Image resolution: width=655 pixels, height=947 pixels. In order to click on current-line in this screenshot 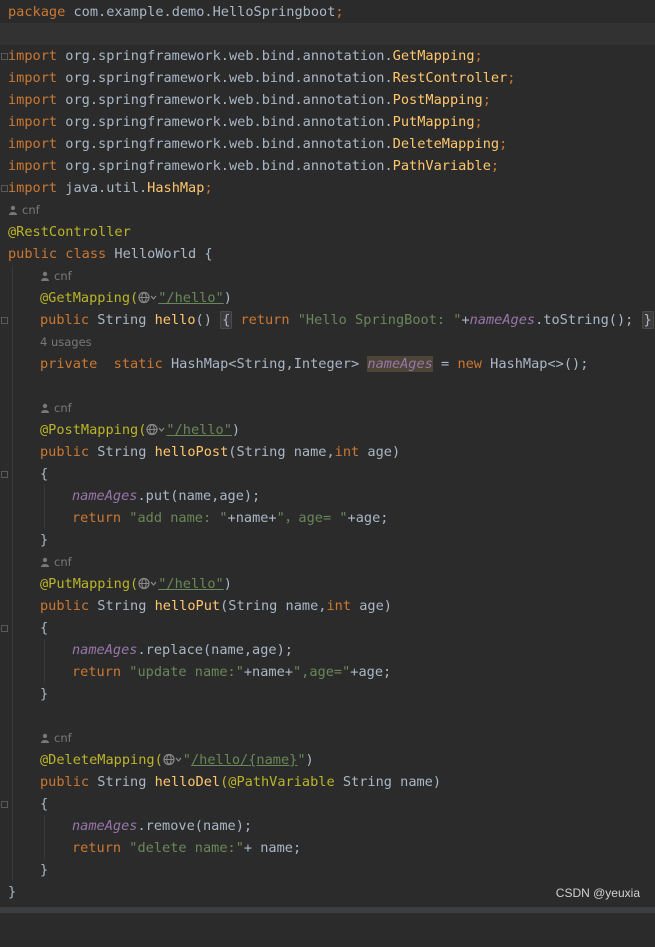, I will do `click(327, 34)`.